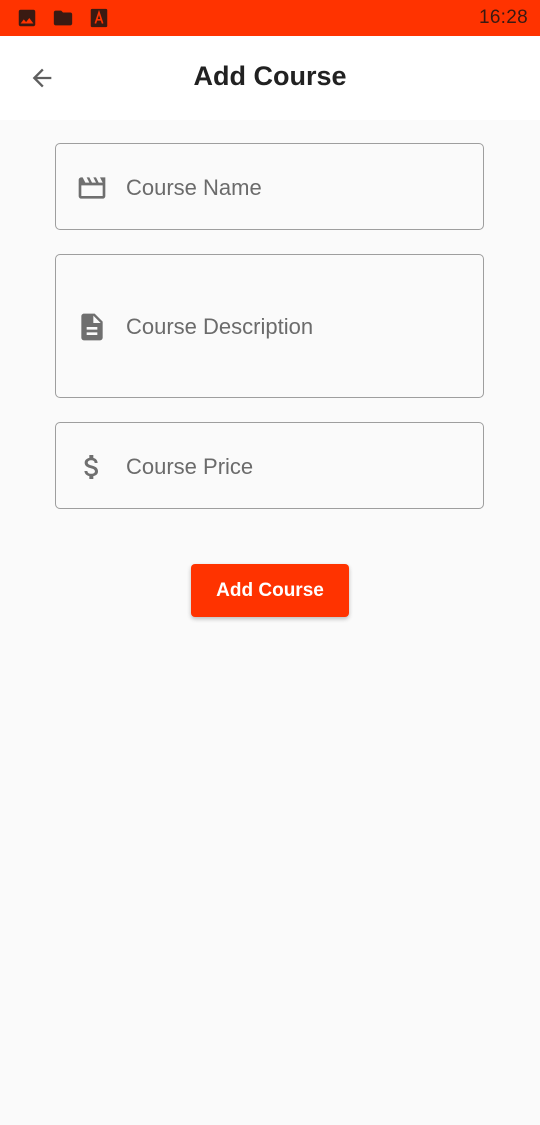 The height and width of the screenshot is (1125, 540). What do you see at coordinates (92, 188) in the screenshot?
I see `movie-icon` at bounding box center [92, 188].